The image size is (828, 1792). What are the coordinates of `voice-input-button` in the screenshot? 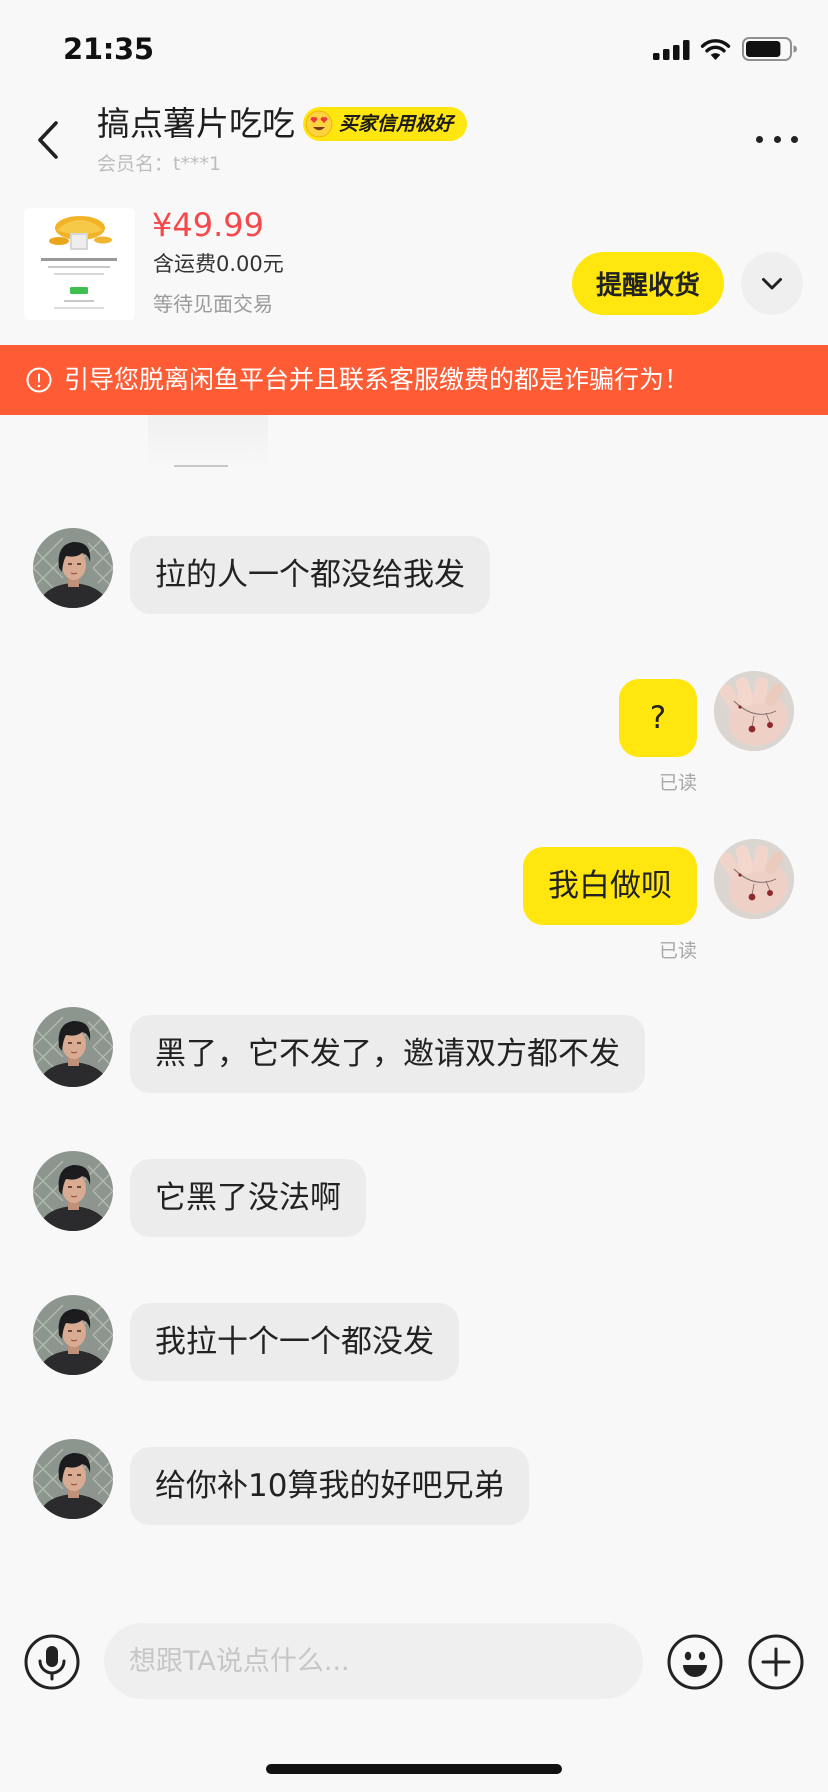 It's located at (52, 1662).